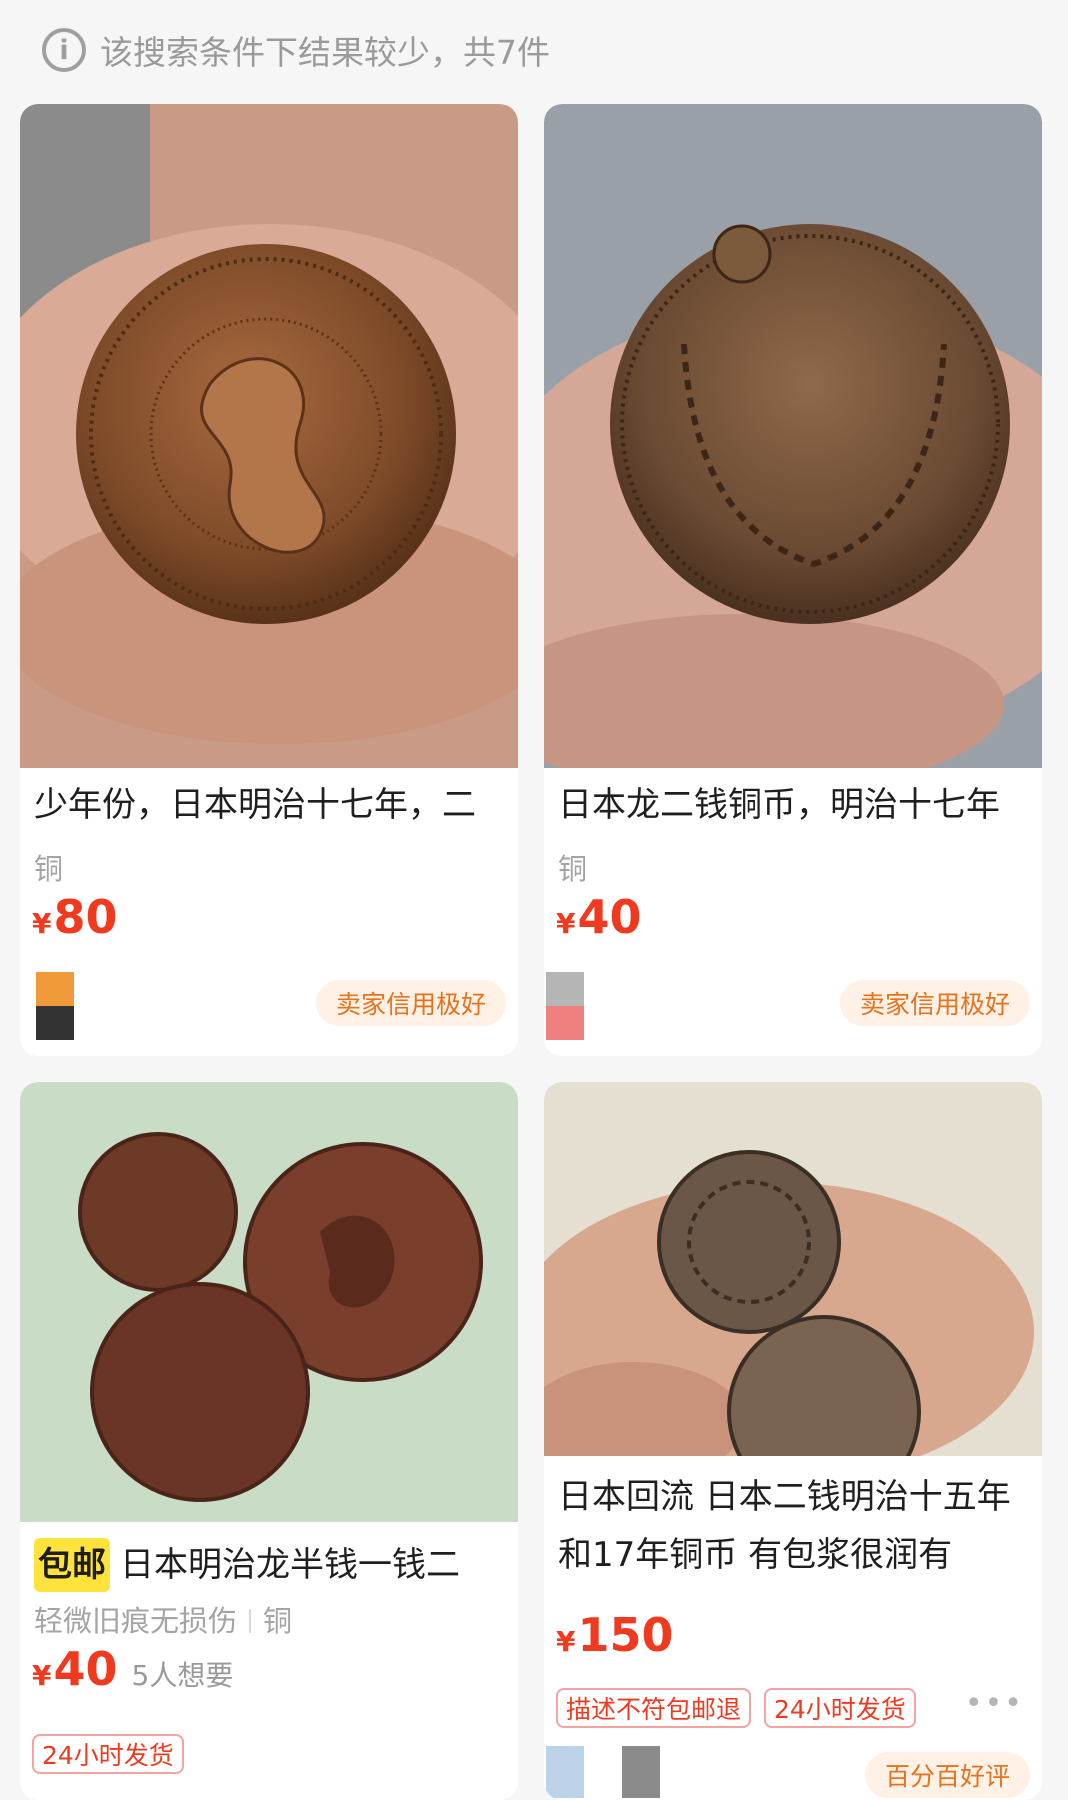 This screenshot has width=1068, height=1800. Describe the element at coordinates (654, 1708) in the screenshot. I see `refund-guarantee-tag: 描述不符包邮退` at that location.